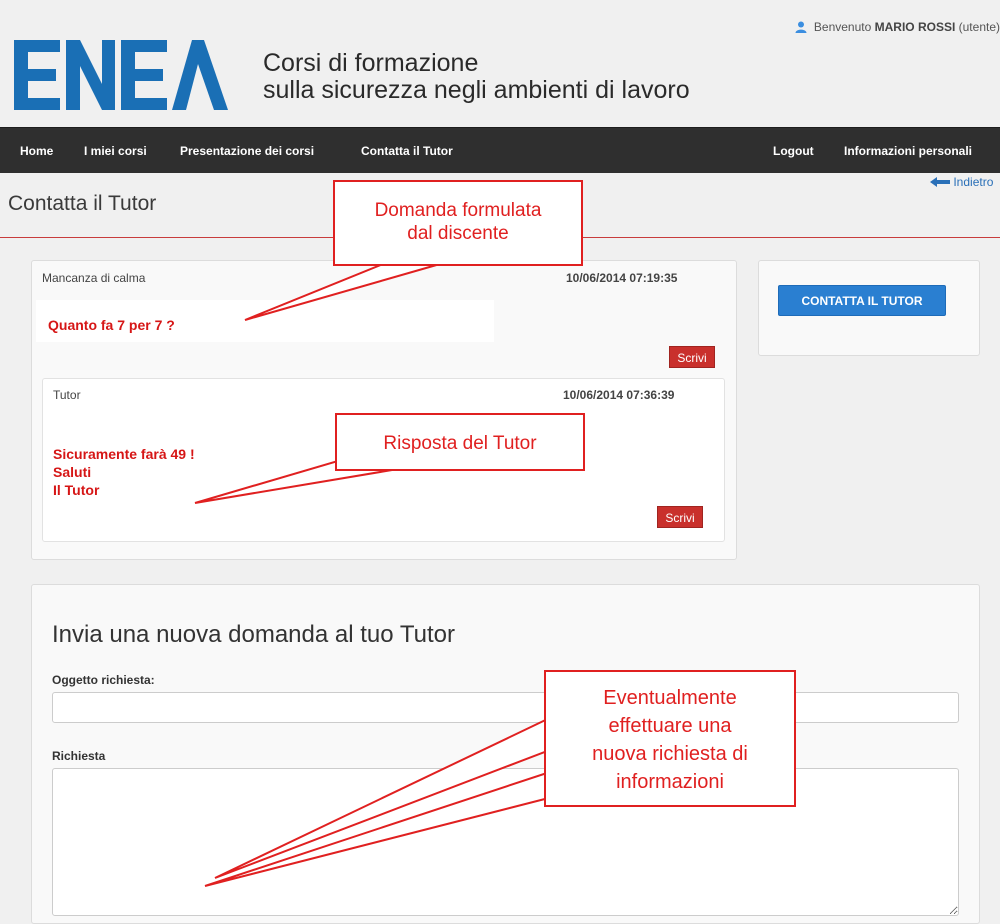 The width and height of the screenshot is (1000, 924). Describe the element at coordinates (121, 75) in the screenshot. I see `enea-logo` at that location.